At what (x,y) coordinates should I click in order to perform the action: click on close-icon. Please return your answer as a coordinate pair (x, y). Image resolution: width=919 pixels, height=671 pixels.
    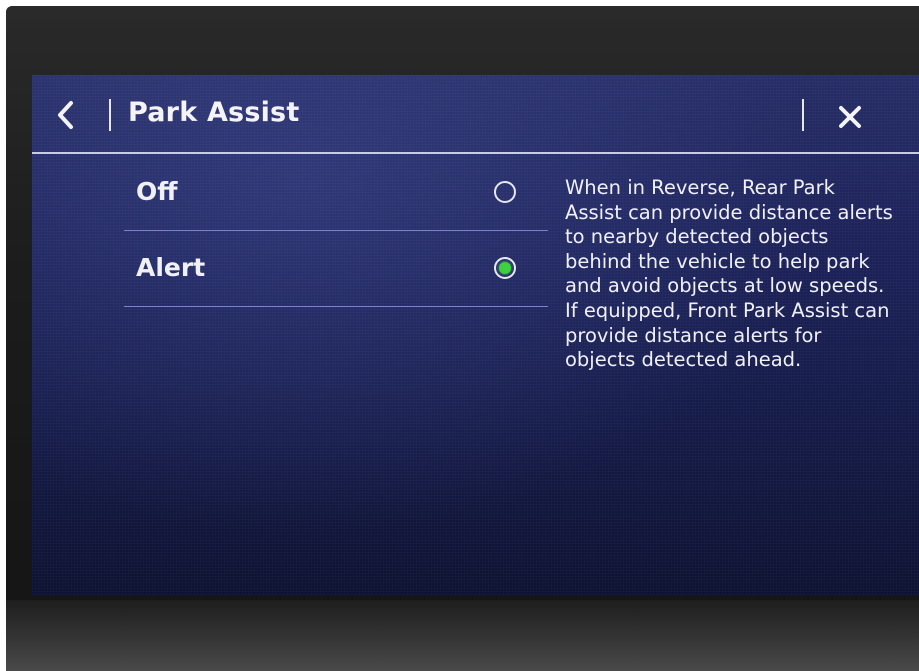
    Looking at the image, I should click on (850, 117).